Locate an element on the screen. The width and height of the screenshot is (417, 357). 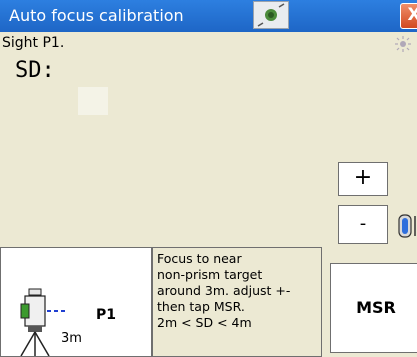
window-title: Auto focus calibration is located at coordinates (96, 15).